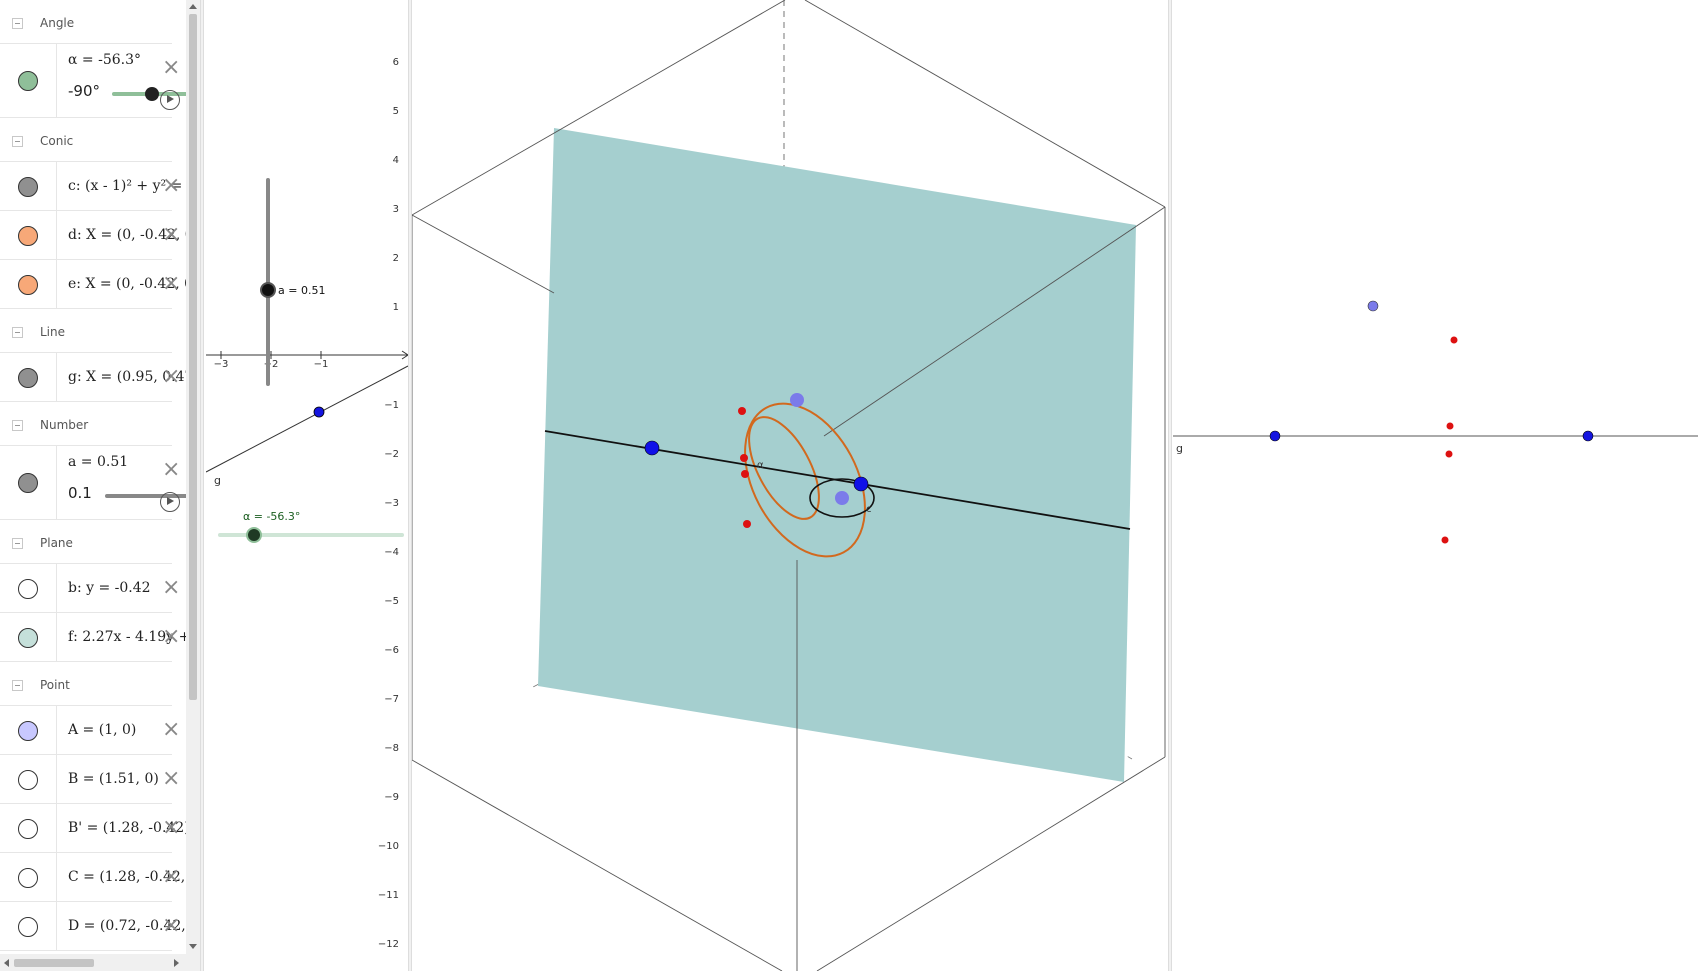  What do you see at coordinates (193, 946) in the screenshot?
I see `scroll-down-icon` at bounding box center [193, 946].